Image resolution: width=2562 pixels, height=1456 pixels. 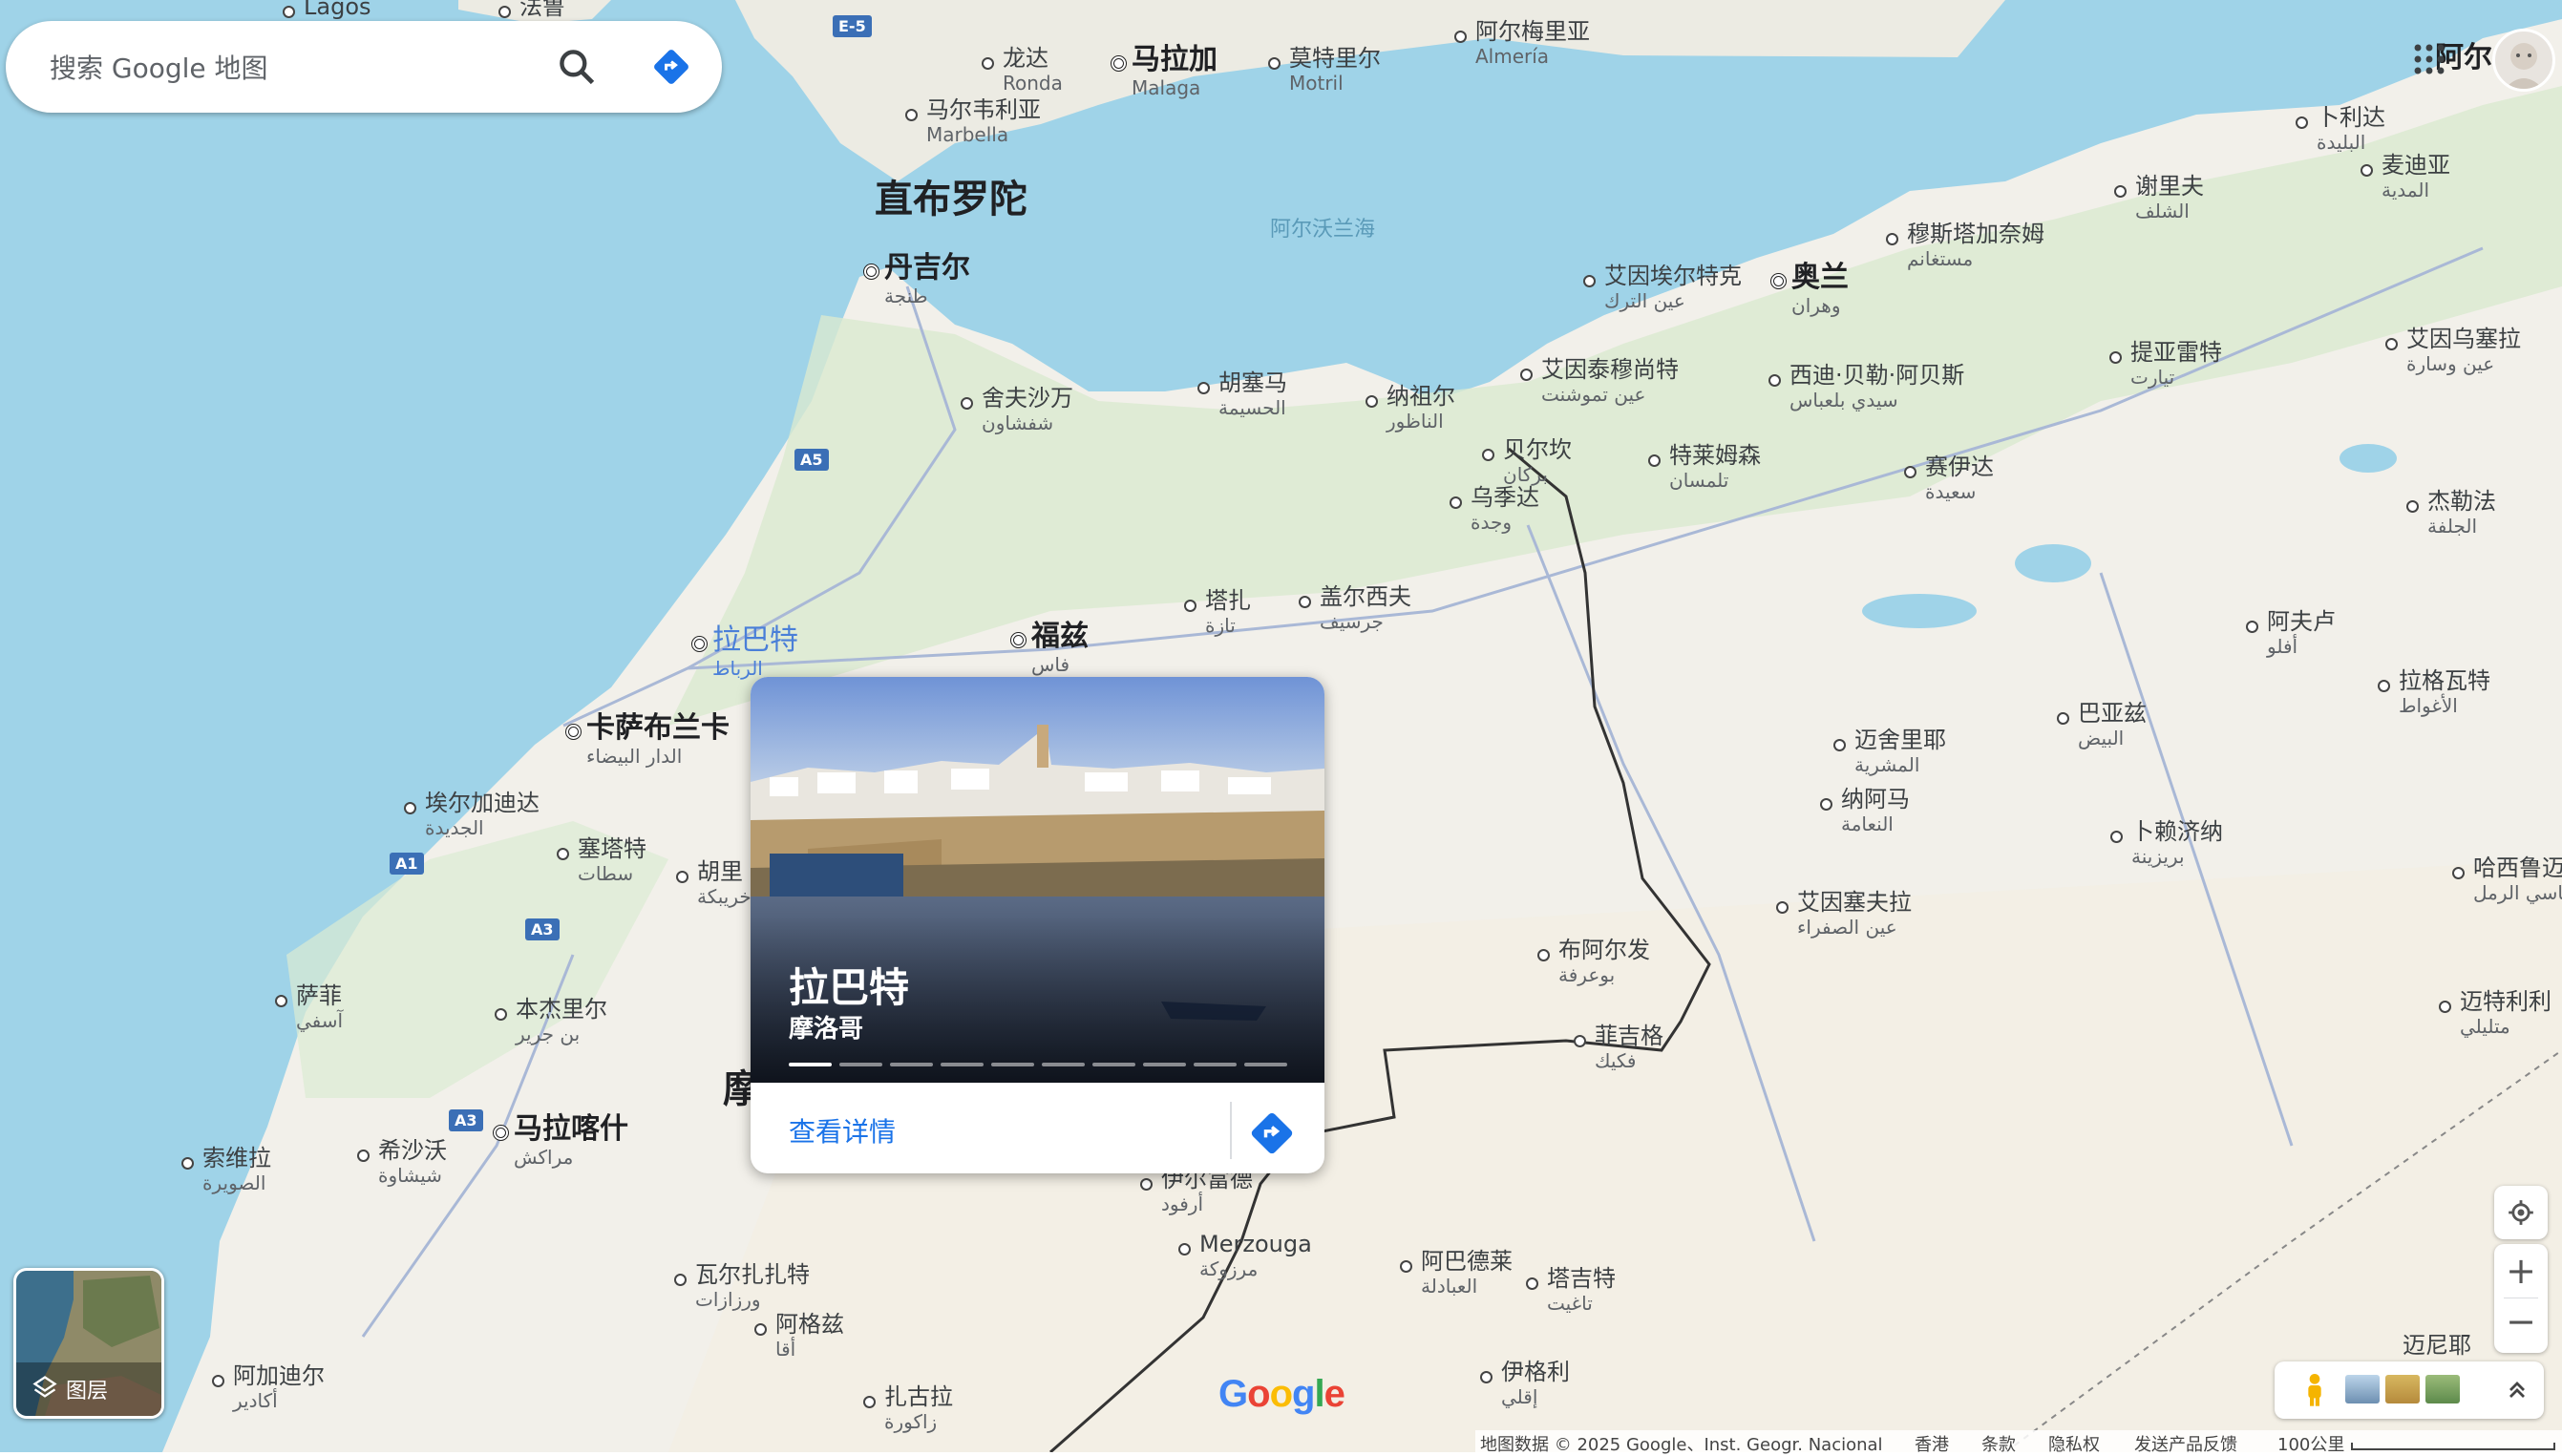 I want to click on map-label-gibraltar: 直布罗陀, so click(x=951, y=200).